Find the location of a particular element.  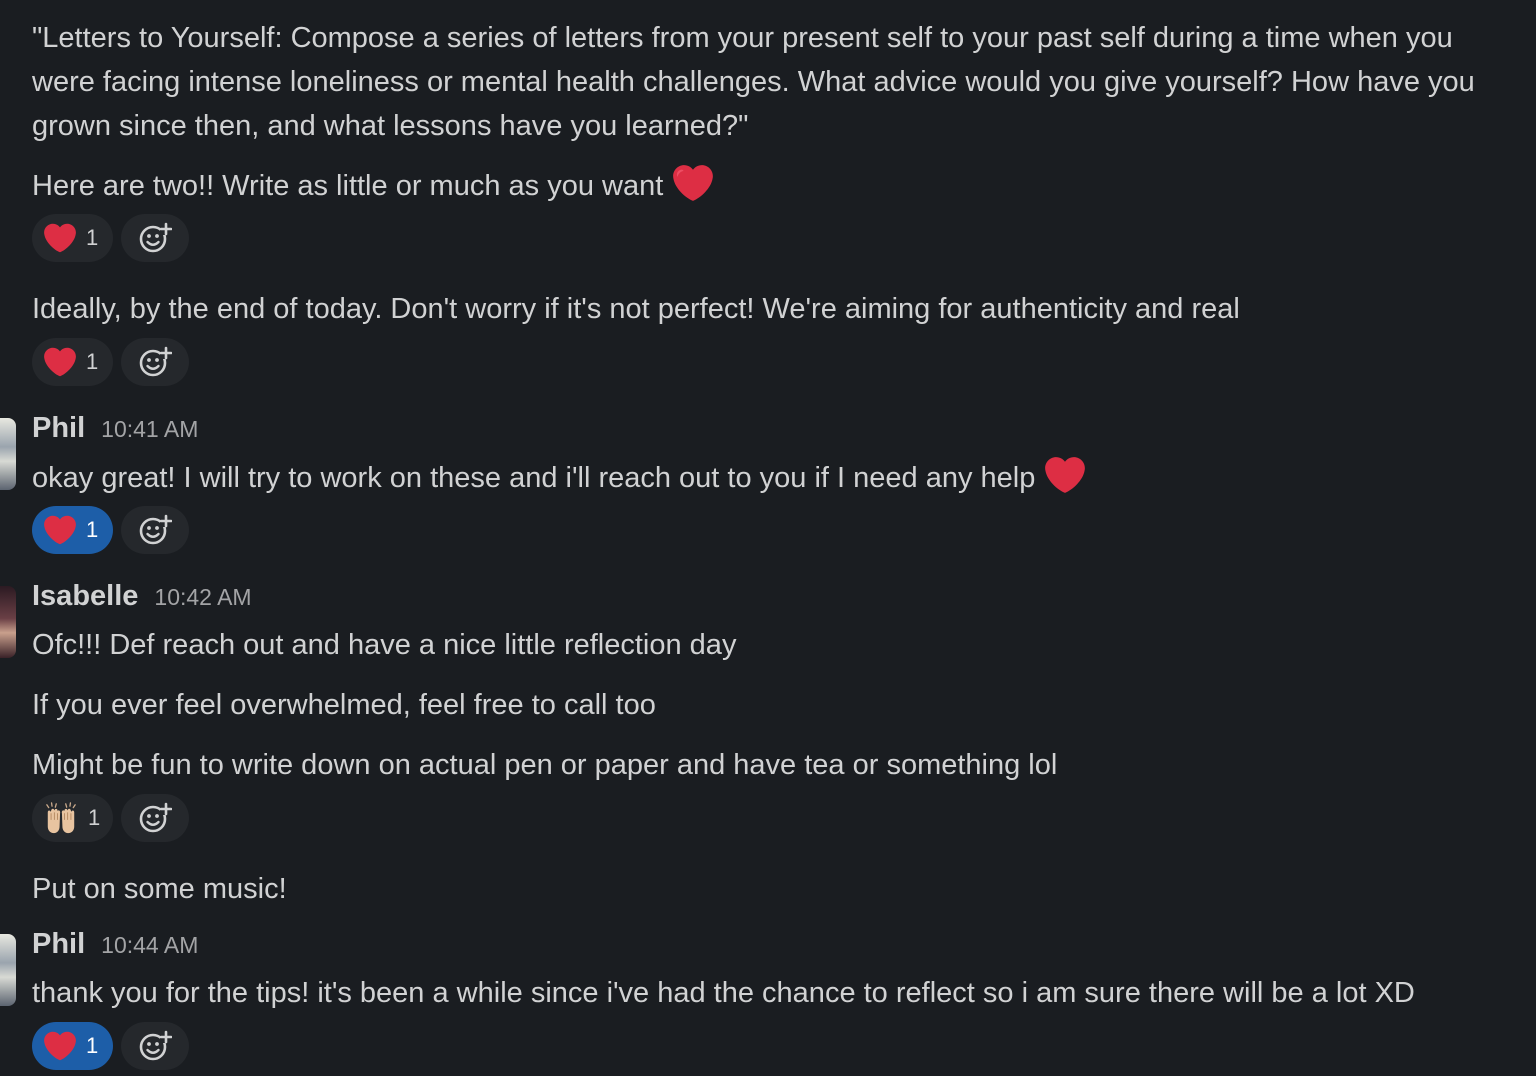

message-header: Phil 10:41 AM is located at coordinates (115, 428).